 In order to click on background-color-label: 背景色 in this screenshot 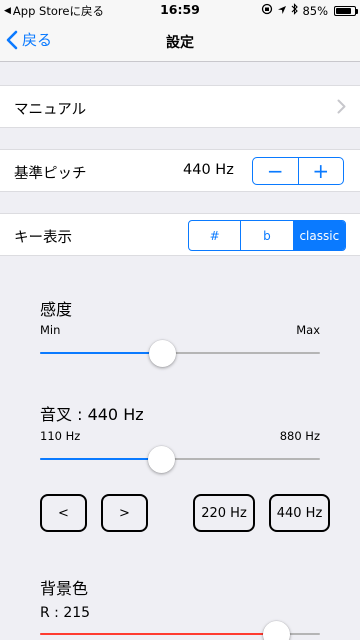, I will do `click(64, 588)`.